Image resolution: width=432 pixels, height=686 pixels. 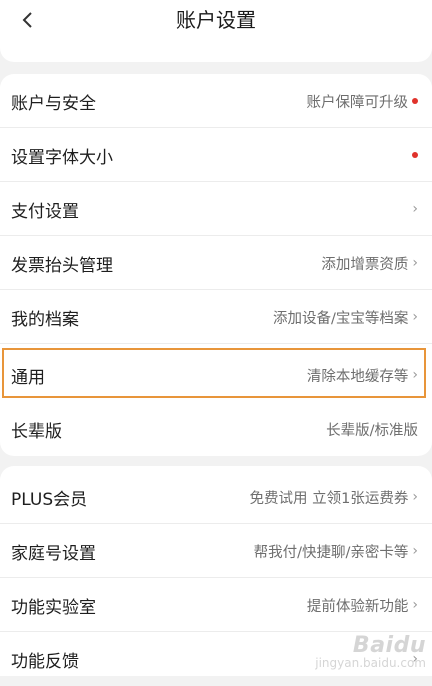 What do you see at coordinates (45, 211) in the screenshot?
I see `row-label: 支付设置` at bounding box center [45, 211].